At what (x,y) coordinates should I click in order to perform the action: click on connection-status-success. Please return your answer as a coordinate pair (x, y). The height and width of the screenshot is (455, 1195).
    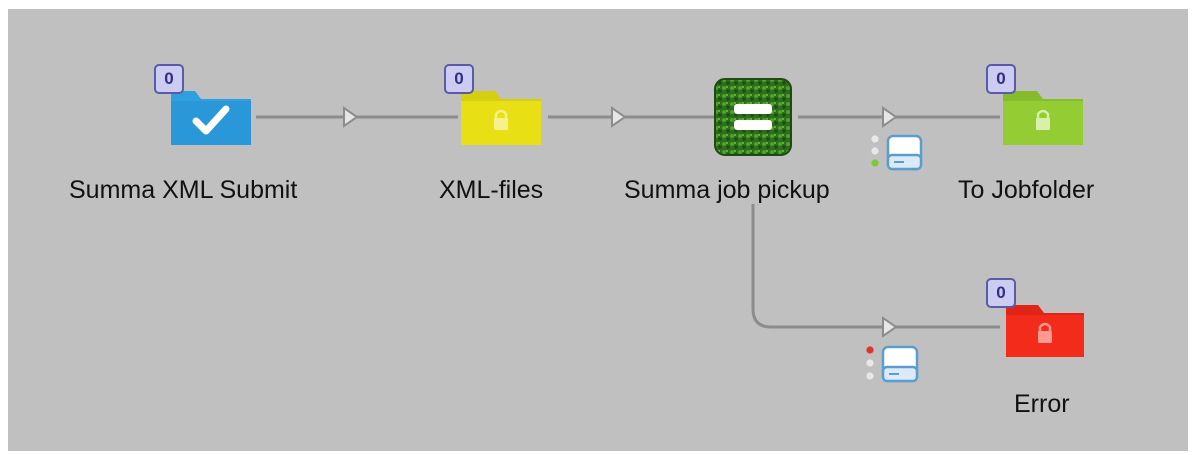
    Looking at the image, I should click on (899, 157).